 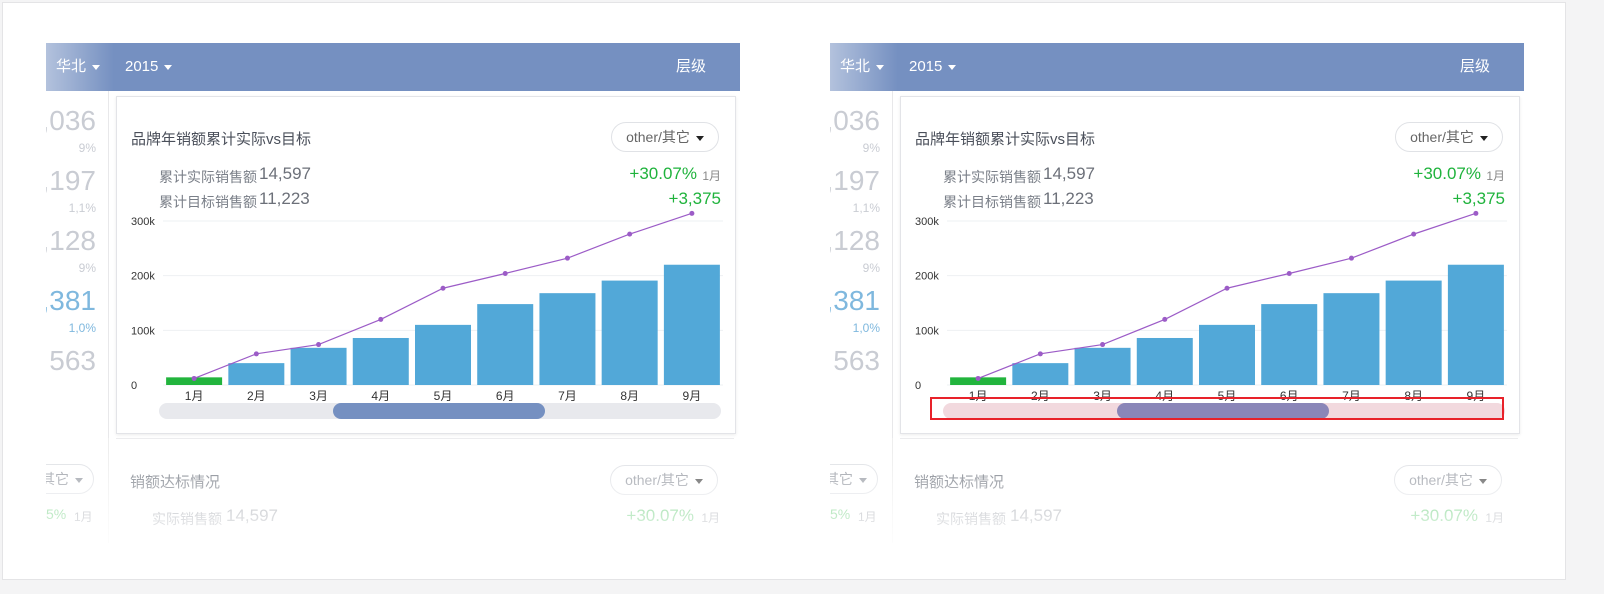 I want to click on left-pct: 5%, so click(x=840, y=514).